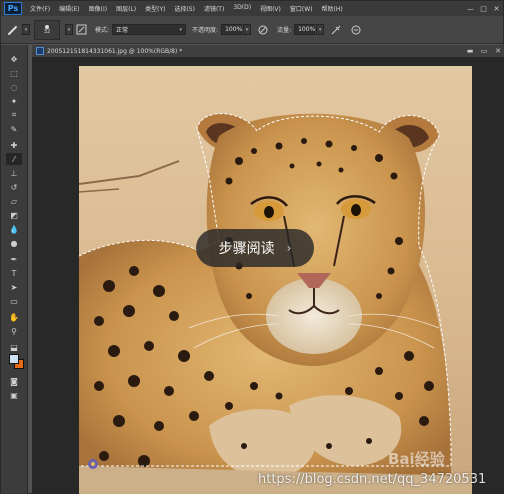  Describe the element at coordinates (14, 87) in the screenshot. I see `lasso-tool-icon: ◌` at that location.